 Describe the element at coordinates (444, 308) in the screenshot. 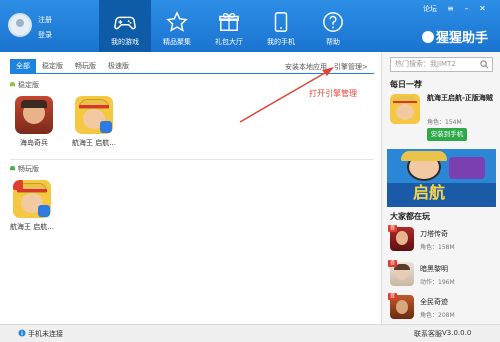

I see `popular-item: 首 全民奇迹 角色：208M` at that location.